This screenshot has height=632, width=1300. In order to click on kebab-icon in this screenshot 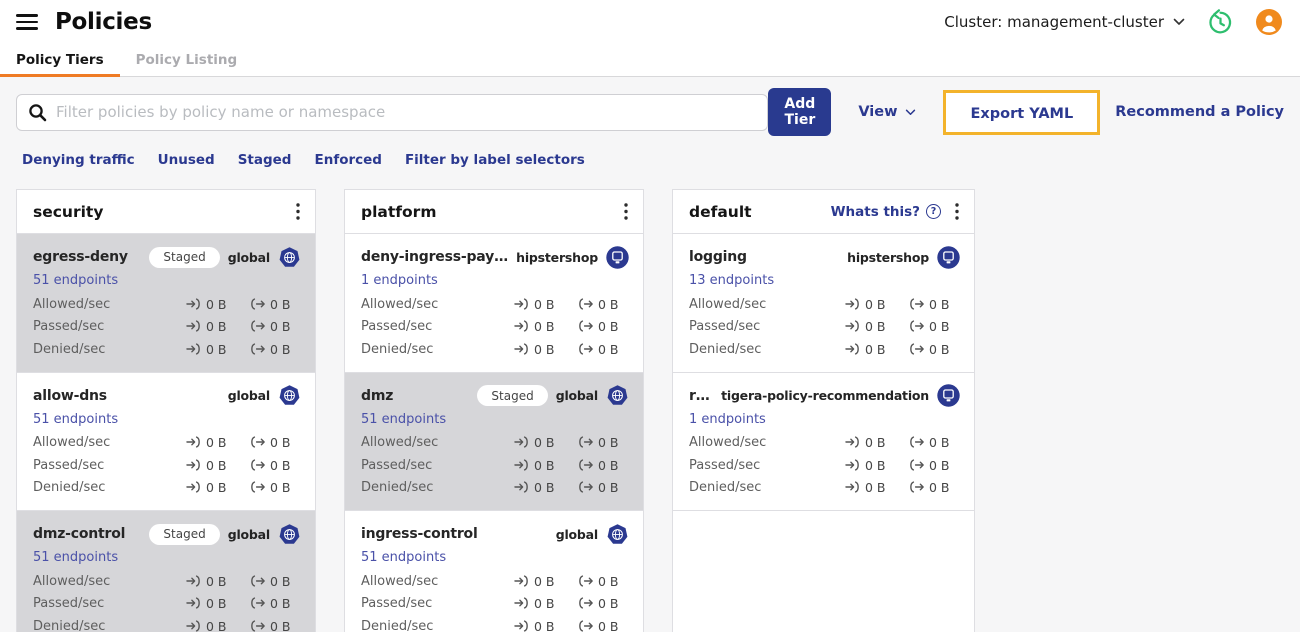, I will do `click(957, 211)`.